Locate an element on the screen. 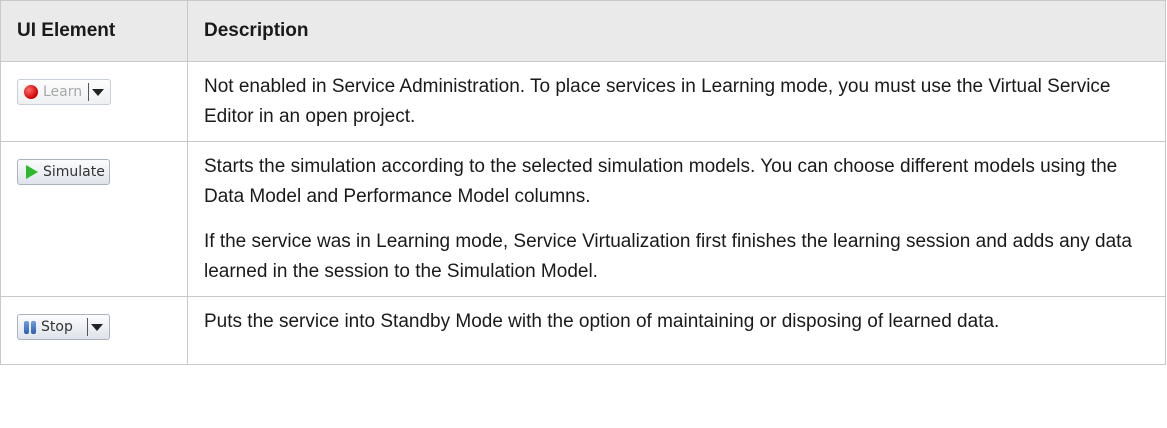 The height and width of the screenshot is (428, 1167). learn-button: Learn is located at coordinates (64, 92).